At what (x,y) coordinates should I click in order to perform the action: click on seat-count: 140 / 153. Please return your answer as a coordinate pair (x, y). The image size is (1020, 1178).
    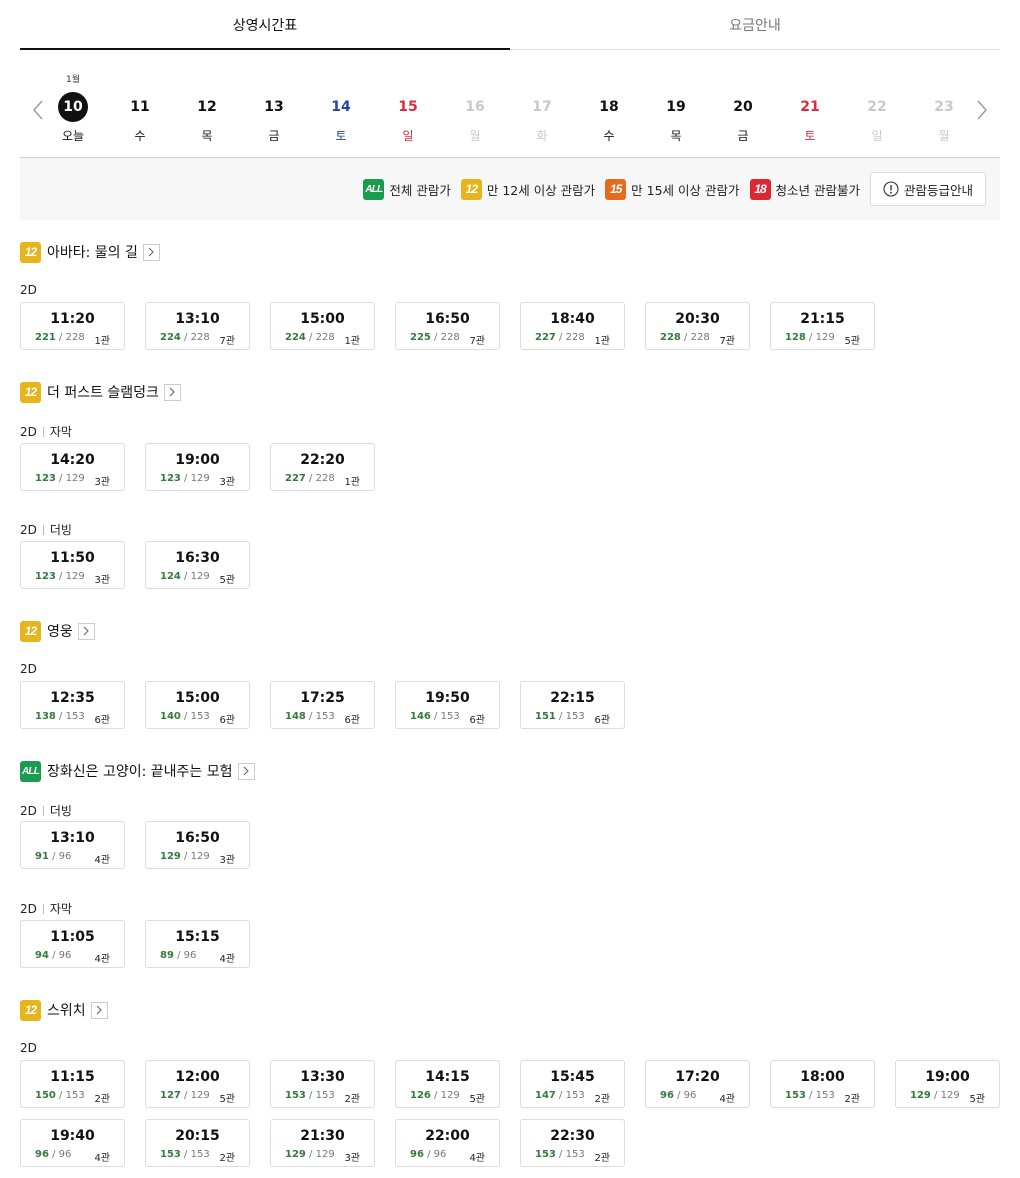
    Looking at the image, I should click on (185, 716).